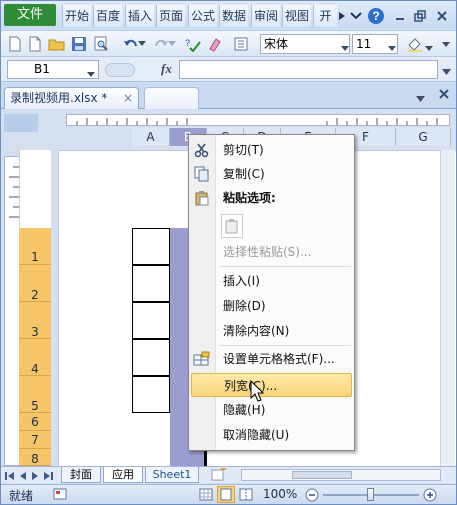  Describe the element at coordinates (271, 150) in the screenshot. I see `menu-item-cut: 剪切(T)` at that location.